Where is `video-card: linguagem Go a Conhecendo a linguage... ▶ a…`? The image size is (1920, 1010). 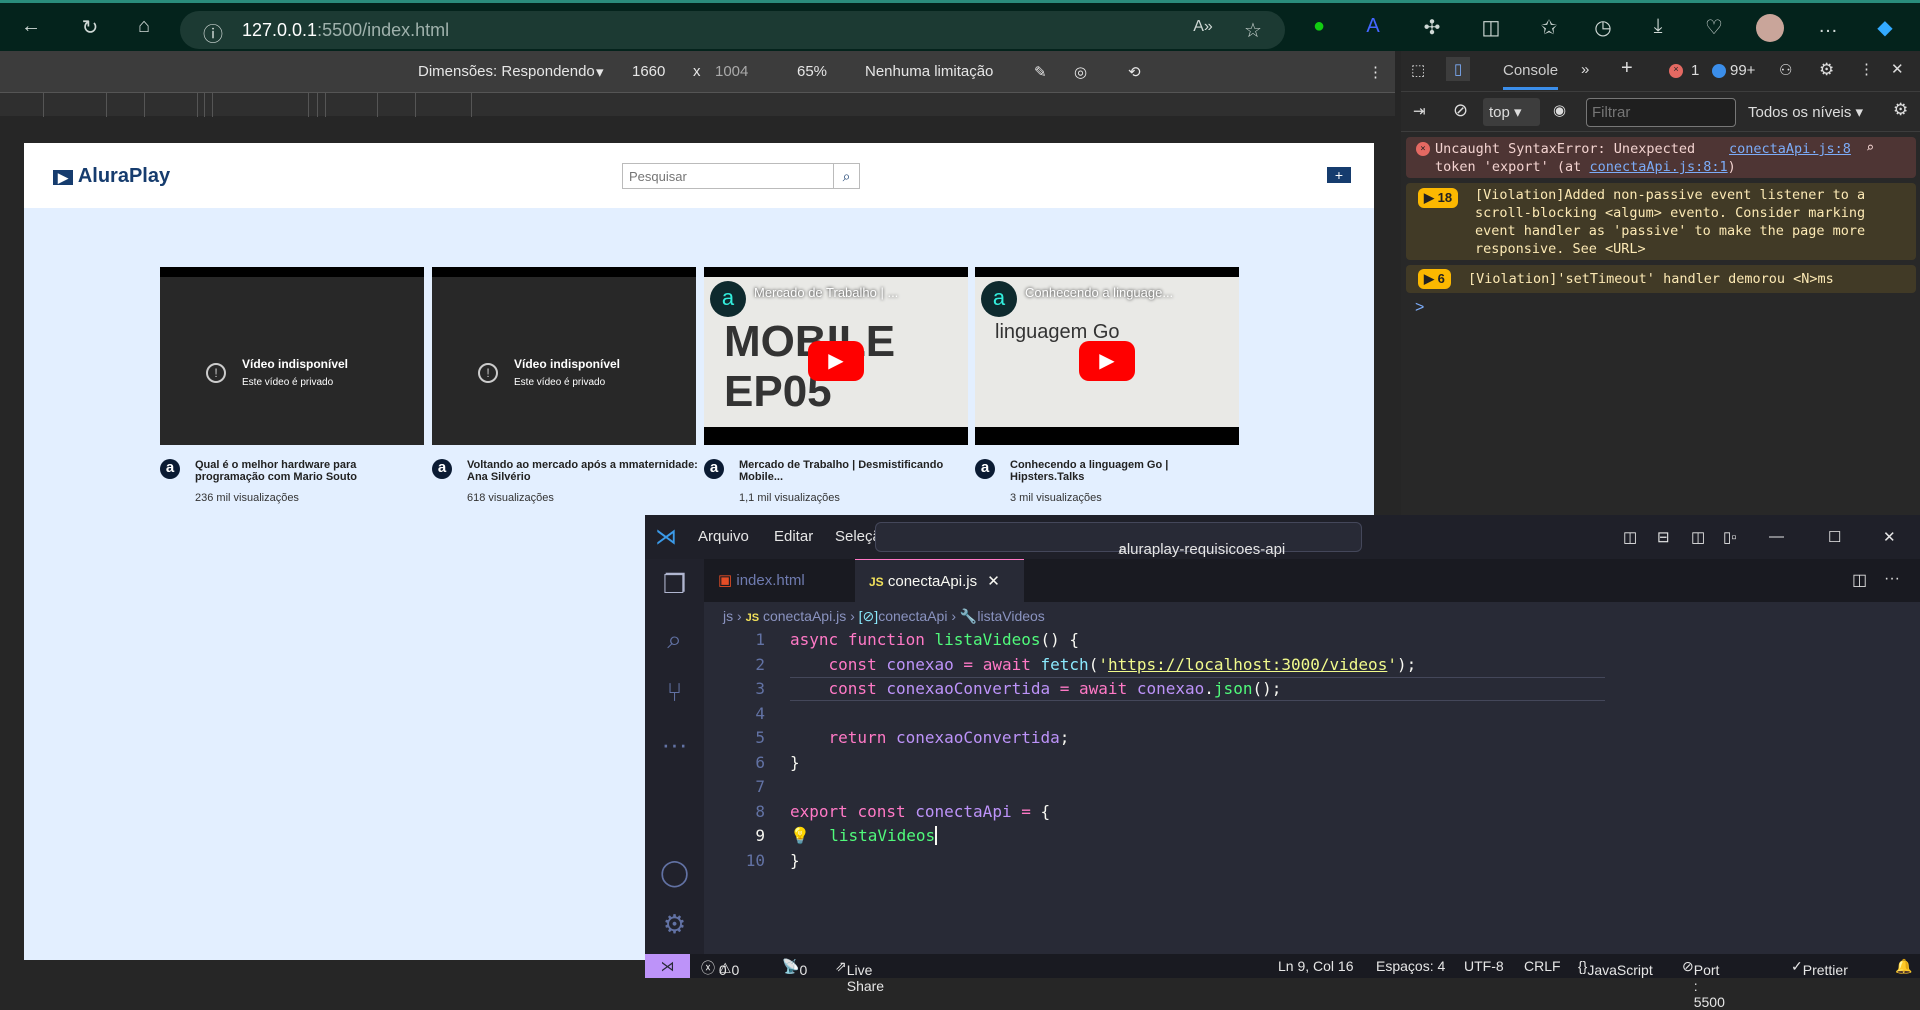 video-card: linguagem Go a Conhecendo a linguage... ▶ a… is located at coordinates (1107, 388).